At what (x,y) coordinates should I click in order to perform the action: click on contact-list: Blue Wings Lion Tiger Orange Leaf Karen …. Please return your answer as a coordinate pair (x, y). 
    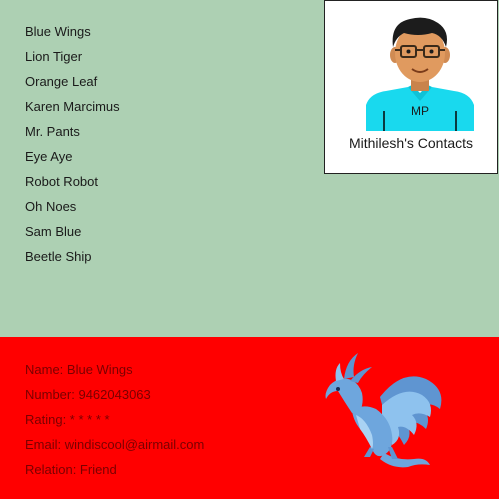
    Looking at the image, I should click on (72, 148).